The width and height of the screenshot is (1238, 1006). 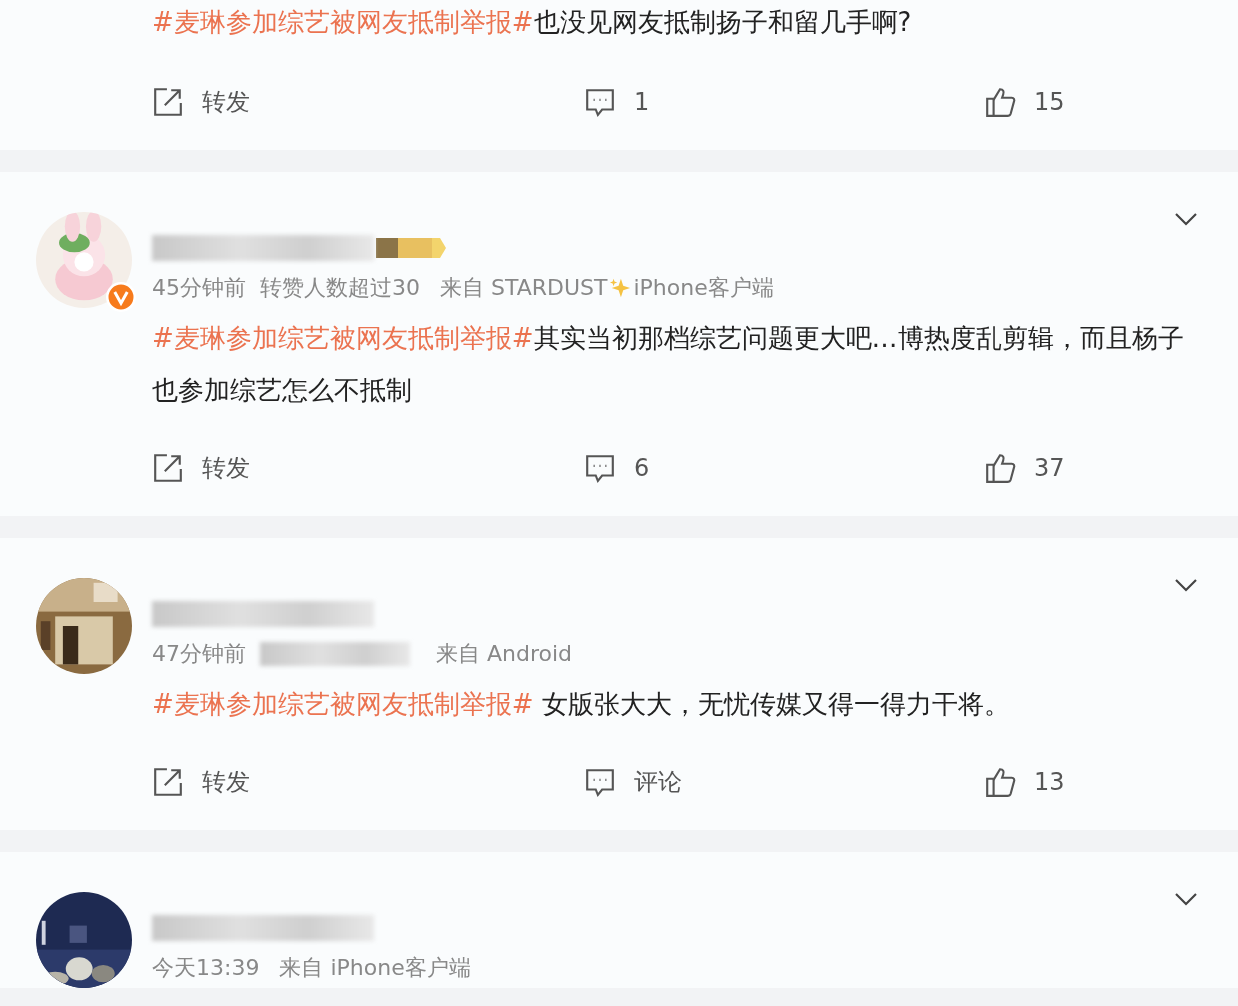 I want to click on post-time: 45分钟前, so click(x=199, y=288).